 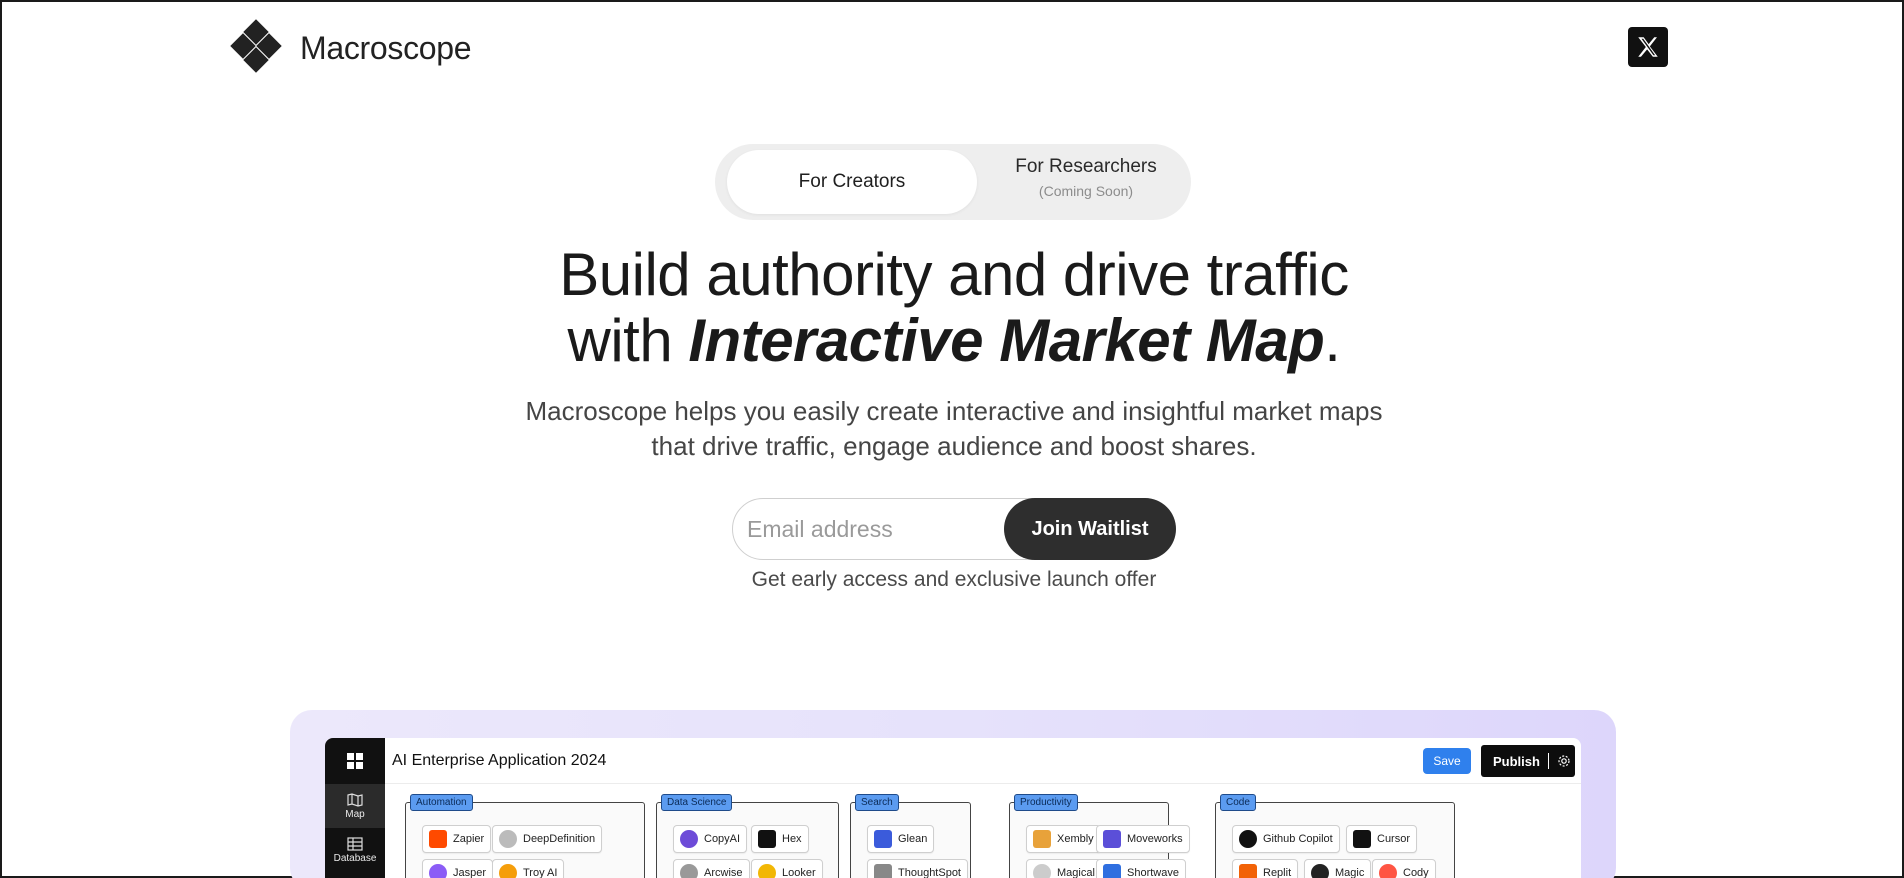 I want to click on copyai-logo-icon, so click(x=689, y=839).